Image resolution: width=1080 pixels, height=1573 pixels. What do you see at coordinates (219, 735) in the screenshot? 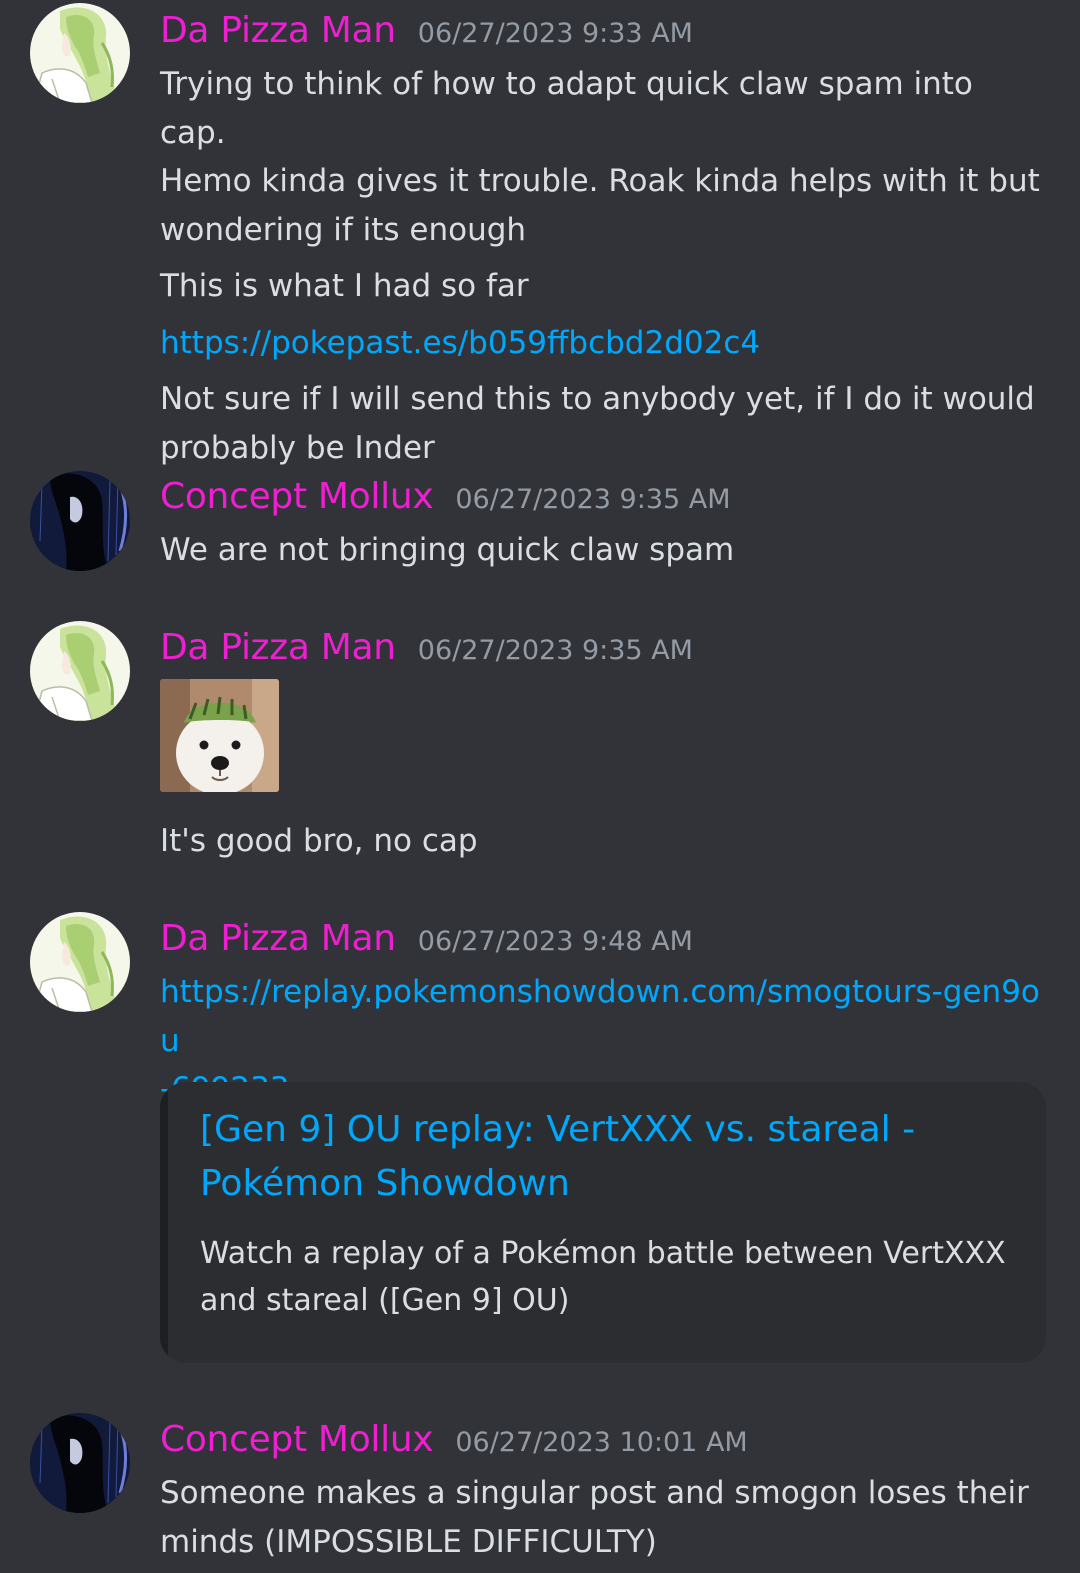
I see `image-attachment` at bounding box center [219, 735].